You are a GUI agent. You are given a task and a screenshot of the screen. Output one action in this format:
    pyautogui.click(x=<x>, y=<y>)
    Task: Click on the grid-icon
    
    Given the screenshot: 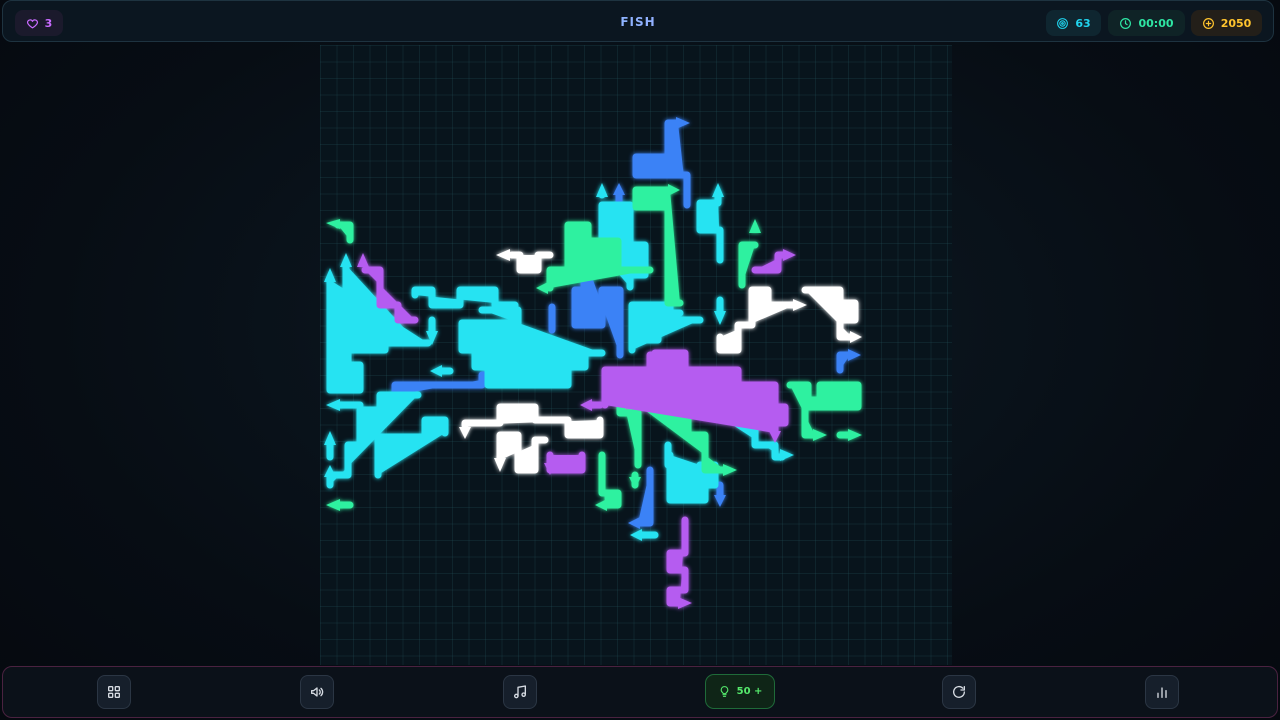 What is the action you would take?
    pyautogui.click(x=114, y=692)
    